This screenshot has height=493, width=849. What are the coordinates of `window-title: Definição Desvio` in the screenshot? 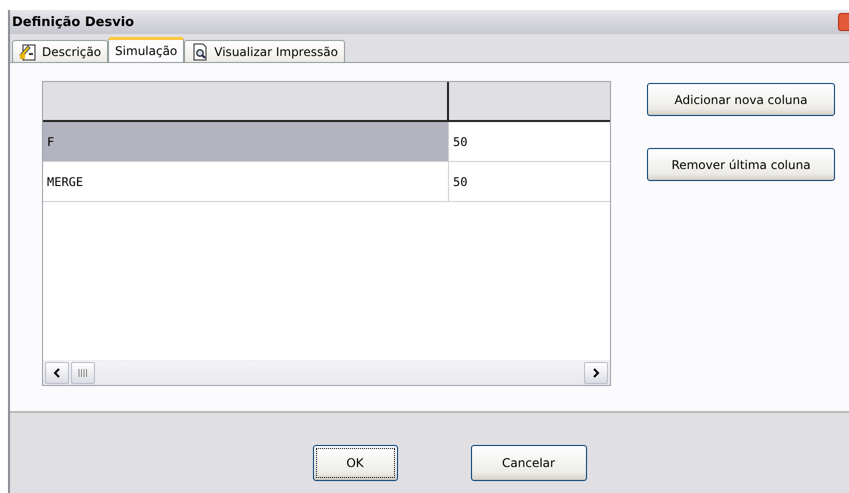 It's located at (73, 22).